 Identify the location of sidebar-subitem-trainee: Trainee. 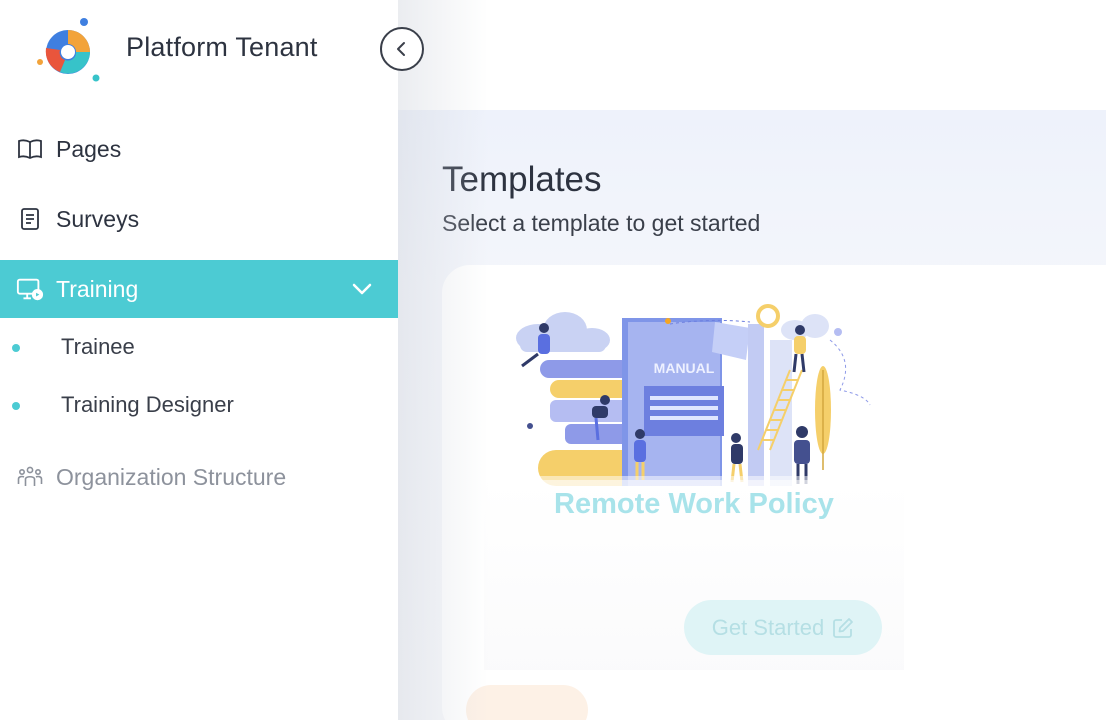
(199, 347).